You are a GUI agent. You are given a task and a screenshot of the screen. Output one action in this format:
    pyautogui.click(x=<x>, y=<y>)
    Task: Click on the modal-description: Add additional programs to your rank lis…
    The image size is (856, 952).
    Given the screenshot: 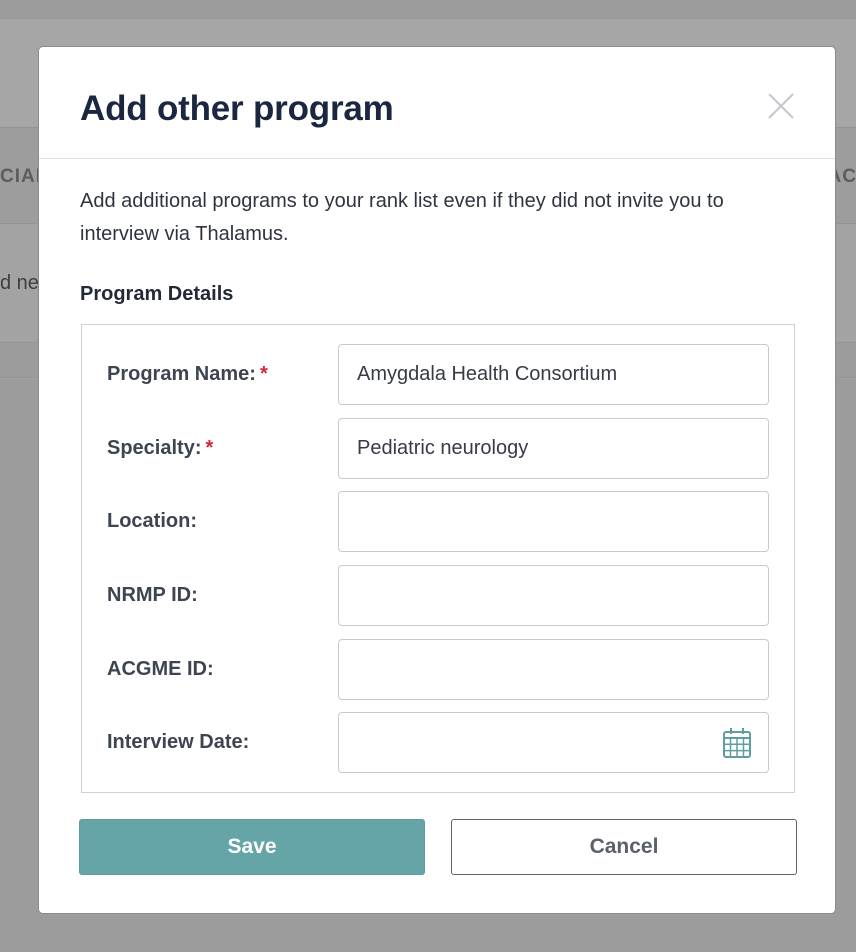 What is the action you would take?
    pyautogui.click(x=402, y=217)
    